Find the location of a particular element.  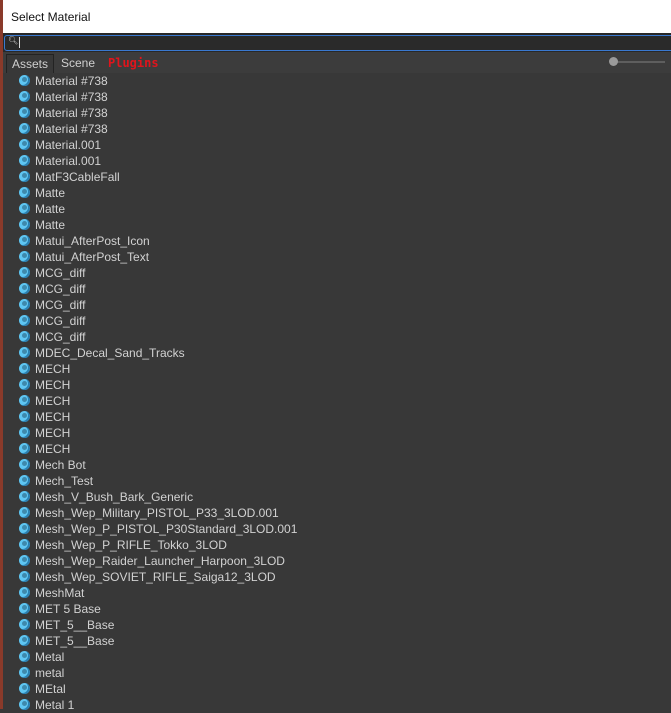

list-item: Matui_AfterPost_Text is located at coordinates (84, 257).